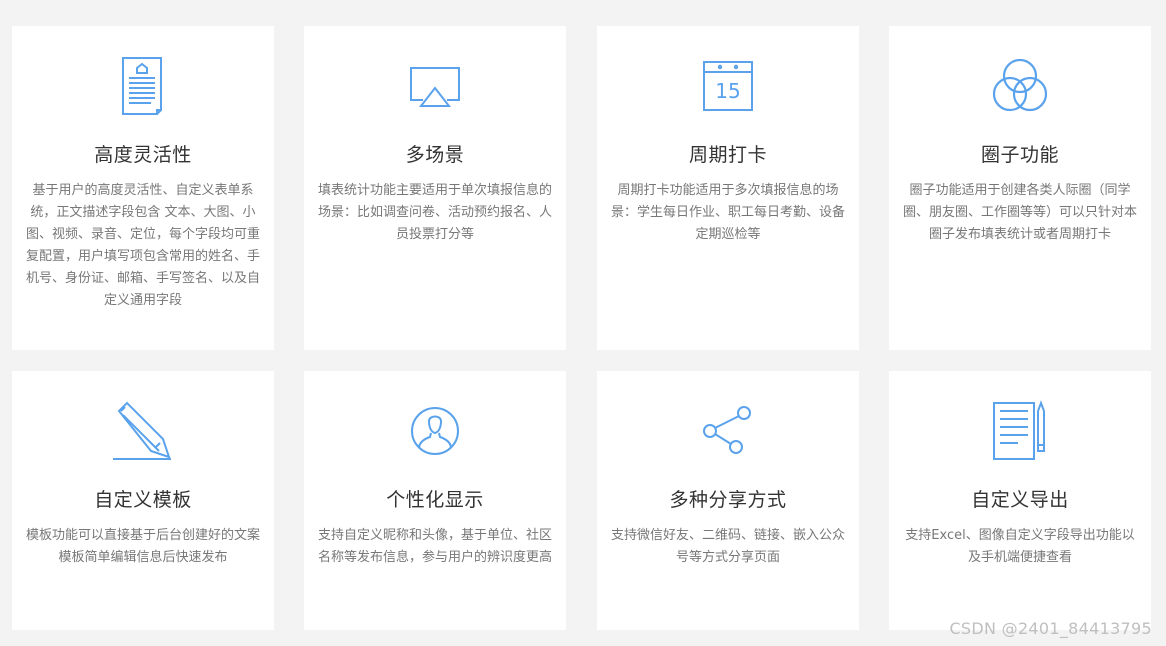 The width and height of the screenshot is (1166, 646). What do you see at coordinates (435, 431) in the screenshot?
I see `user-avatar-icon` at bounding box center [435, 431].